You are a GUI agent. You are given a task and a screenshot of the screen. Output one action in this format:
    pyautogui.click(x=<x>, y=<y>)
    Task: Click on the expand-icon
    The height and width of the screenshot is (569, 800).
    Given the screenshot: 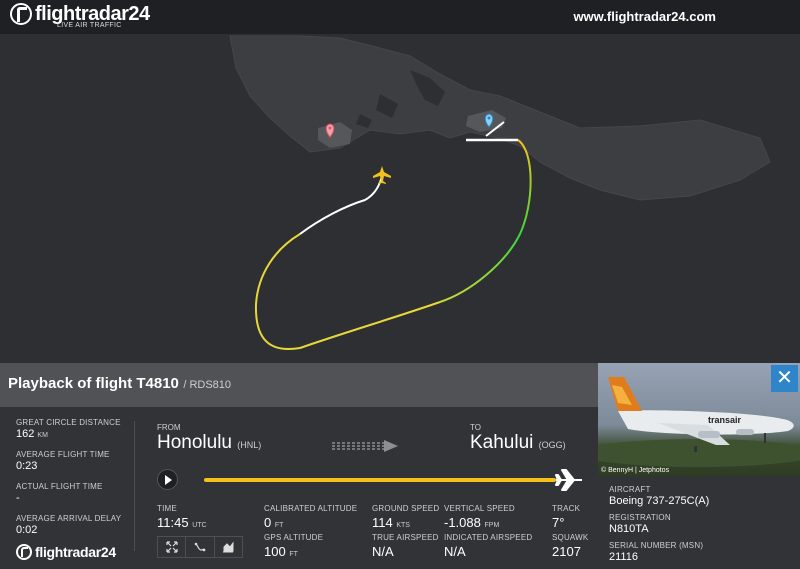 What is the action you would take?
    pyautogui.click(x=172, y=547)
    